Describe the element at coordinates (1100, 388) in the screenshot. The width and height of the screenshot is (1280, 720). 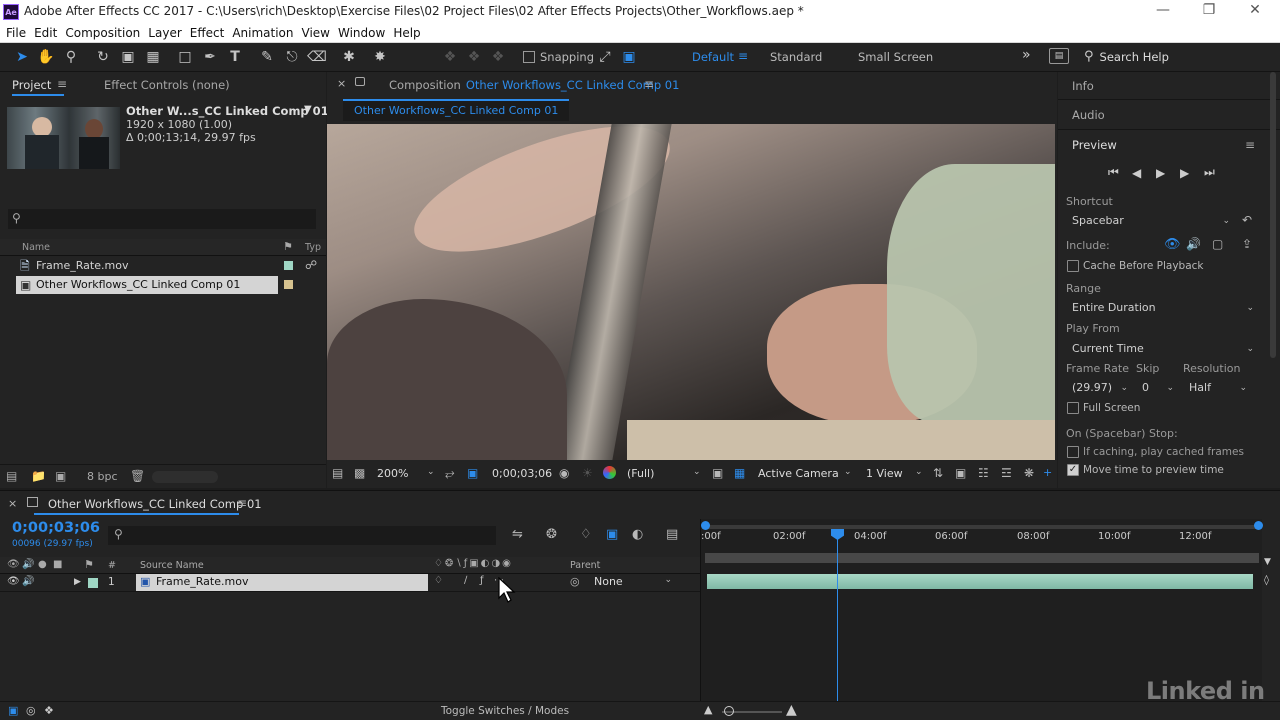
I see `frame-rate-dropdown: (29.97) ⌄` at that location.